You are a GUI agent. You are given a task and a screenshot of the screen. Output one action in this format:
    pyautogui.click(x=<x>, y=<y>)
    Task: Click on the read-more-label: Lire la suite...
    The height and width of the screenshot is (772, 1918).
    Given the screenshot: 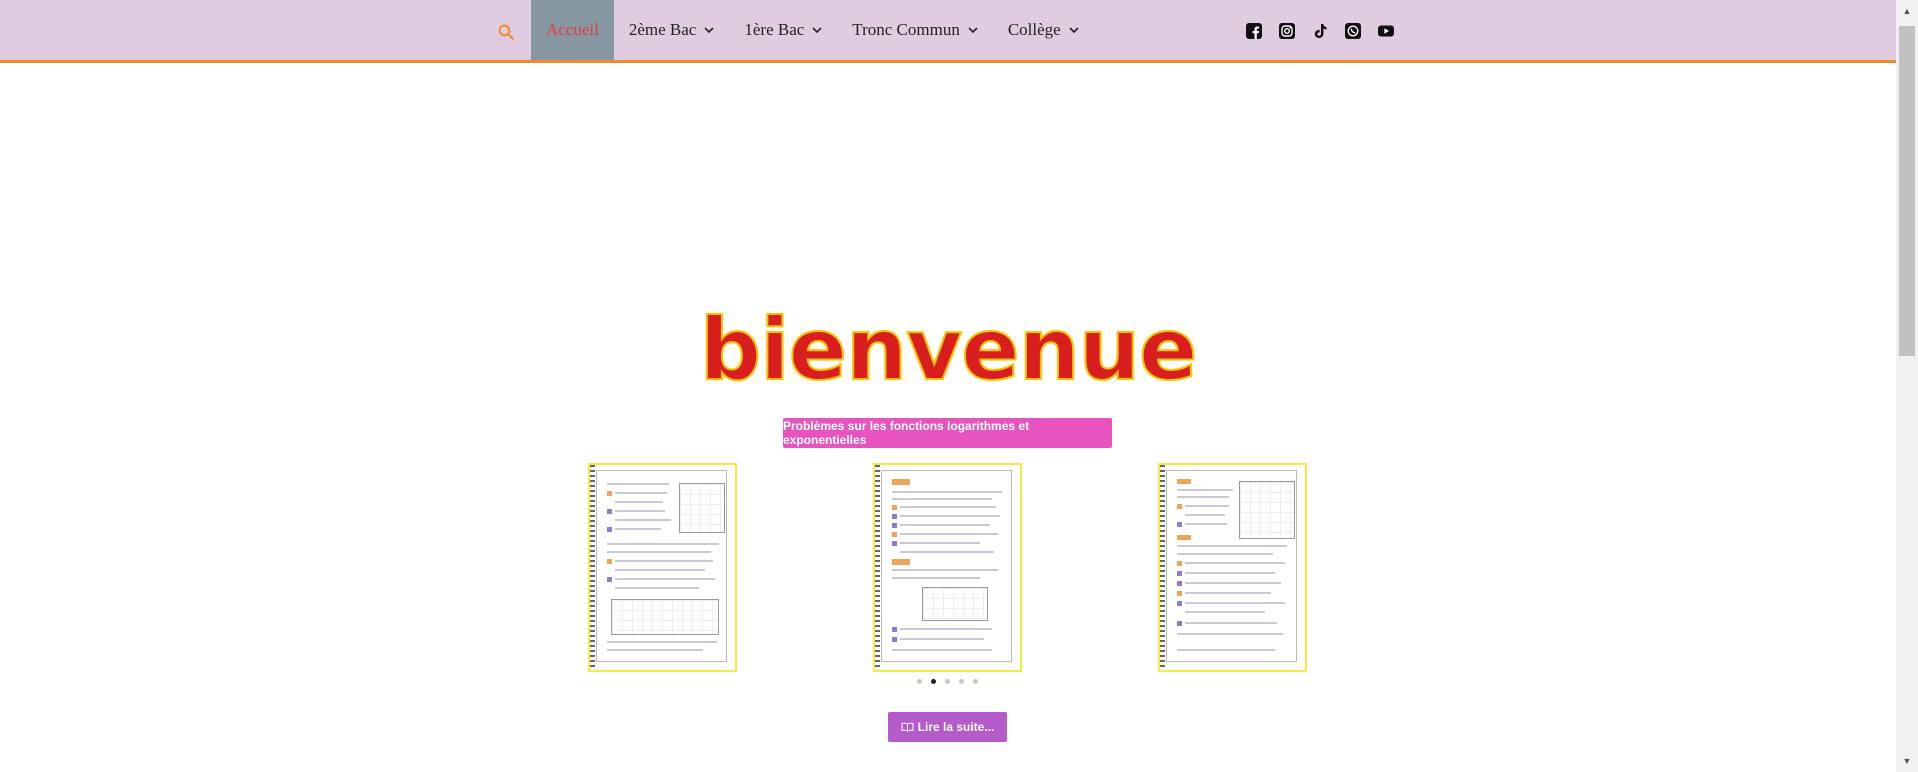 What is the action you would take?
    pyautogui.click(x=956, y=727)
    